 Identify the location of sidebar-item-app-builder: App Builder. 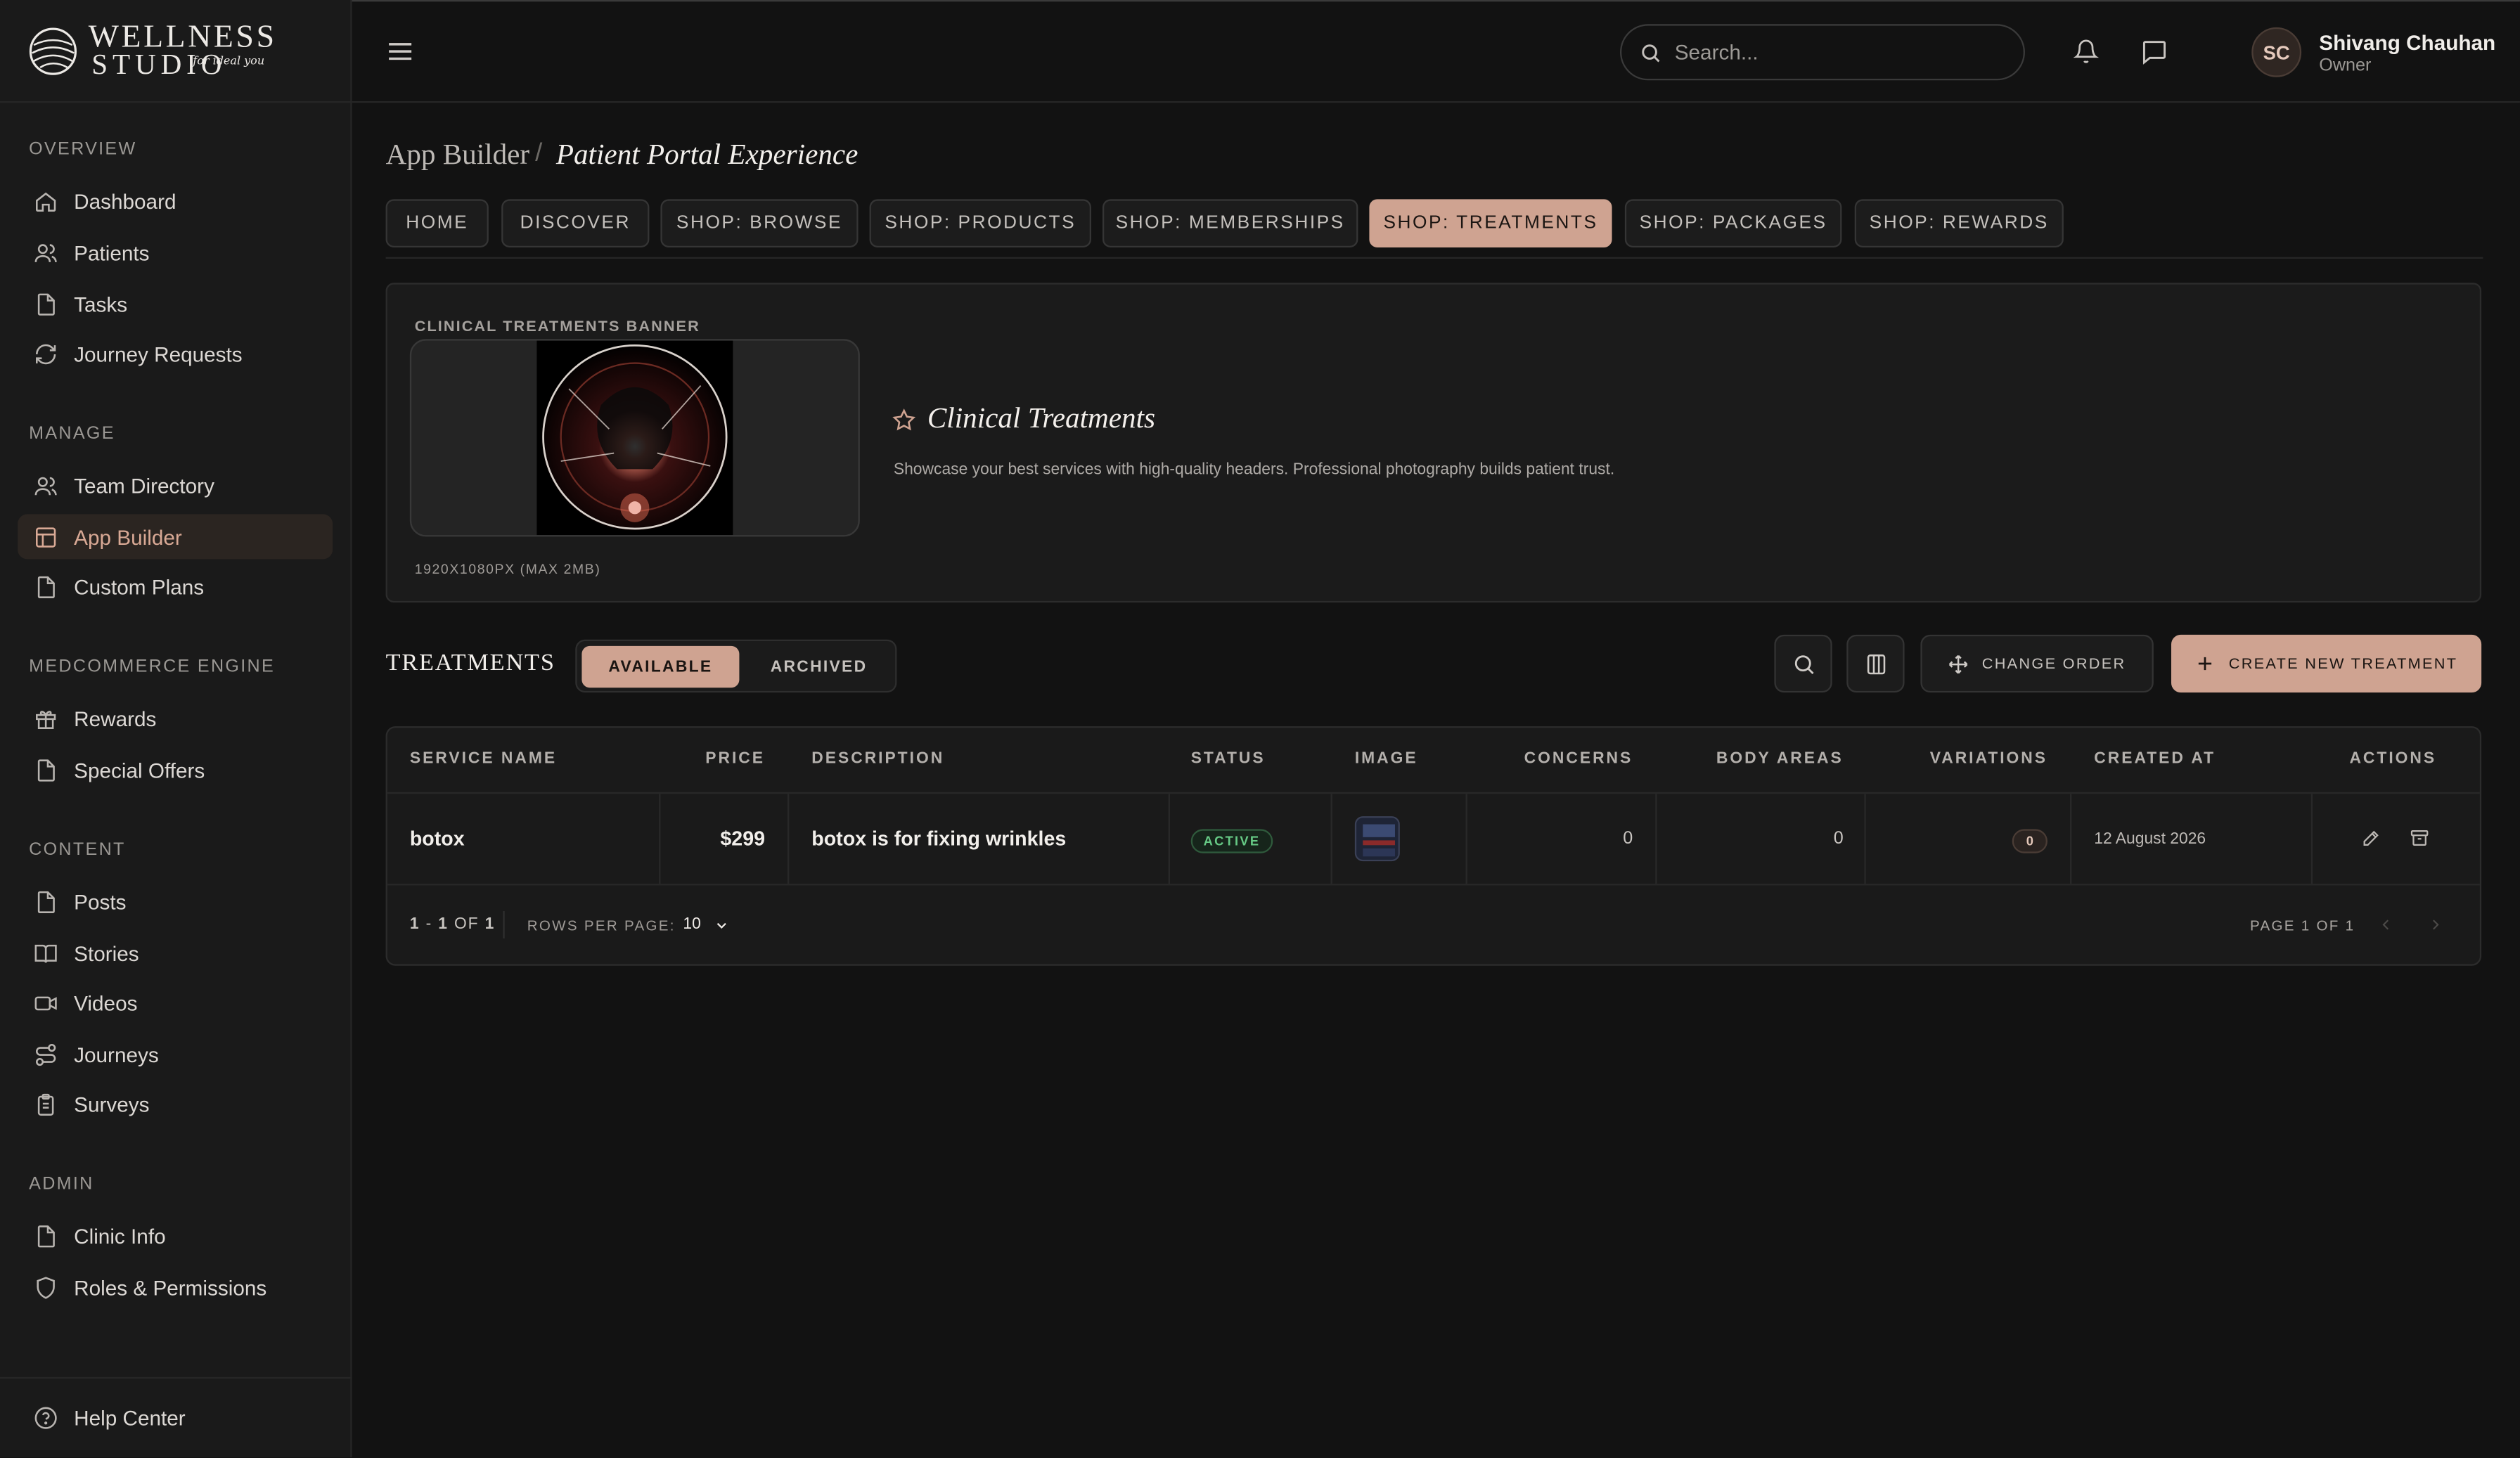
(176, 537).